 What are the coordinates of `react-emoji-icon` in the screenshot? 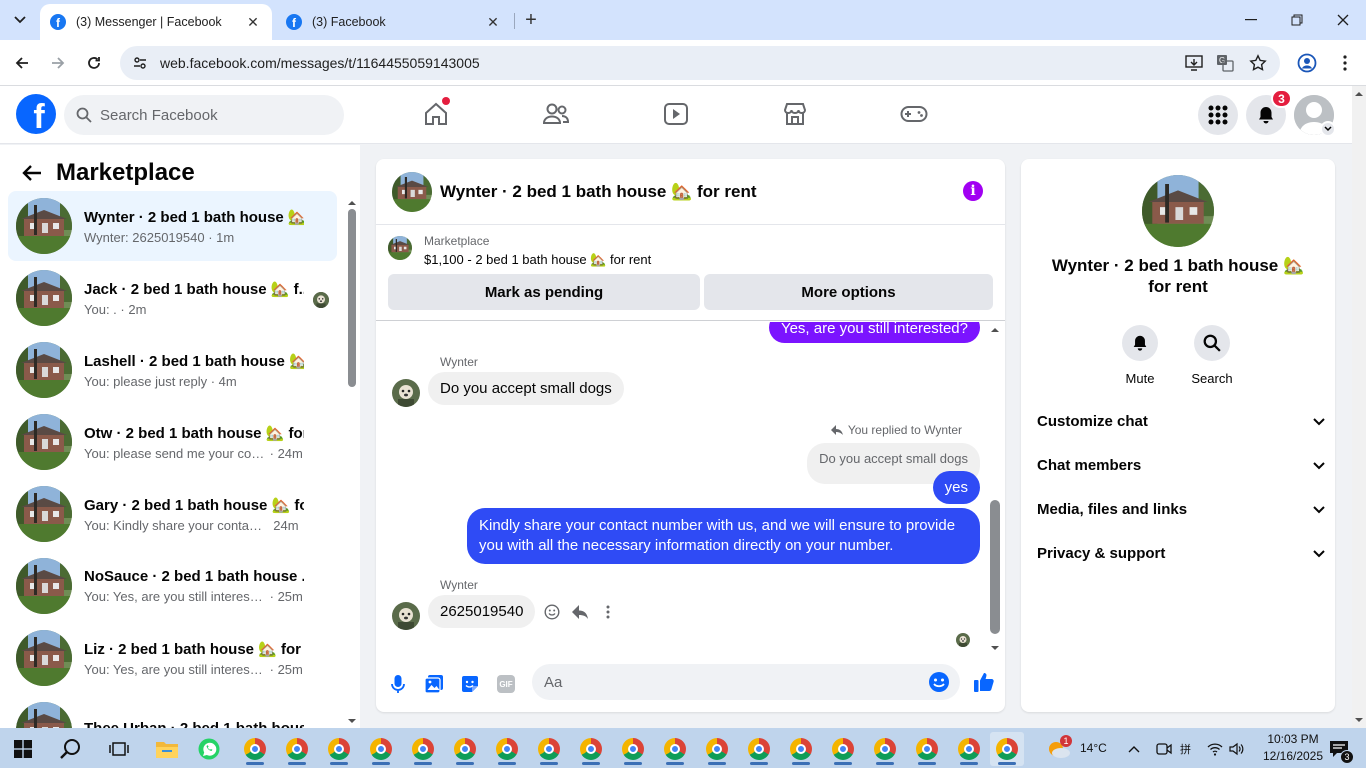 It's located at (552, 612).